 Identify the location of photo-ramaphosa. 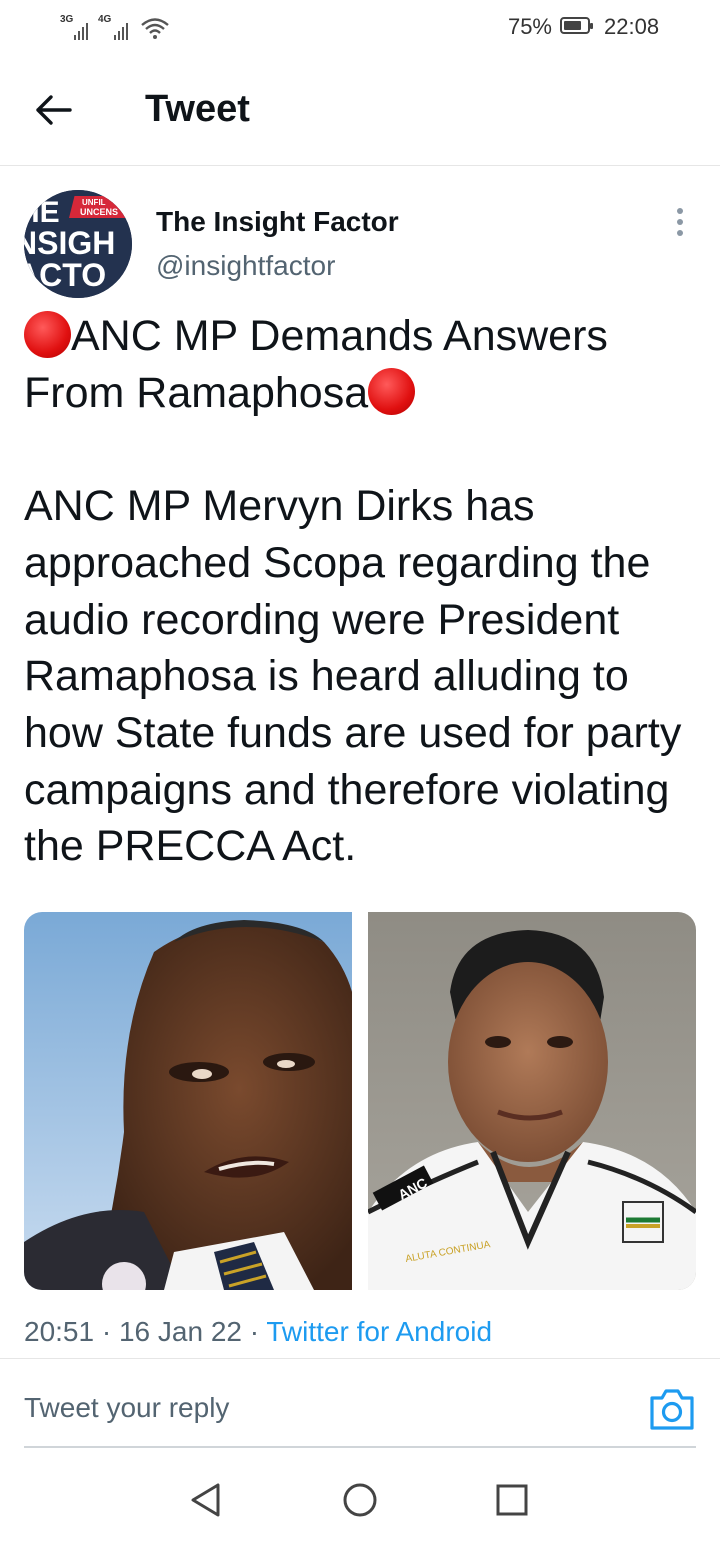
(188, 1101).